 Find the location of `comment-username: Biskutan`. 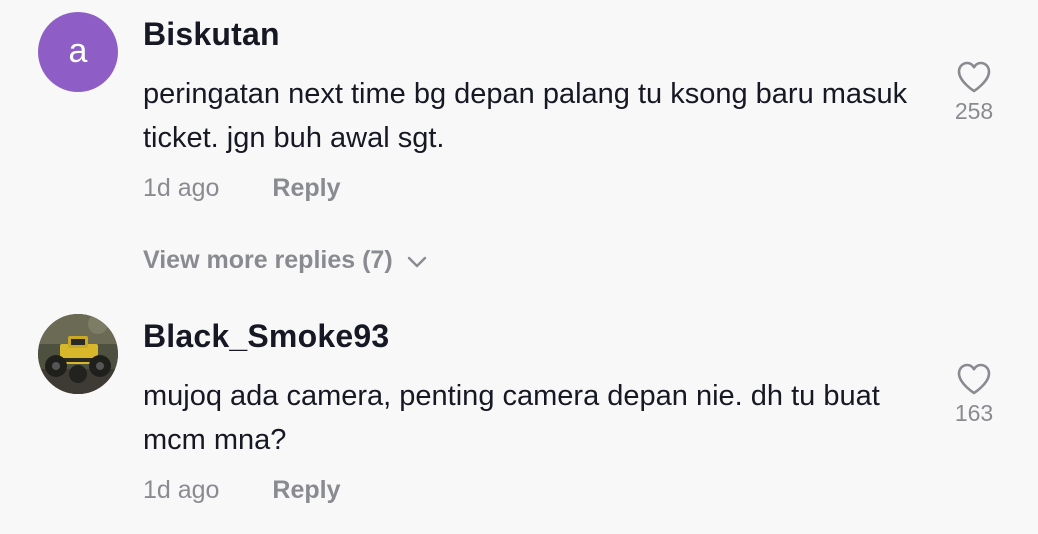

comment-username: Biskutan is located at coordinates (211, 34).